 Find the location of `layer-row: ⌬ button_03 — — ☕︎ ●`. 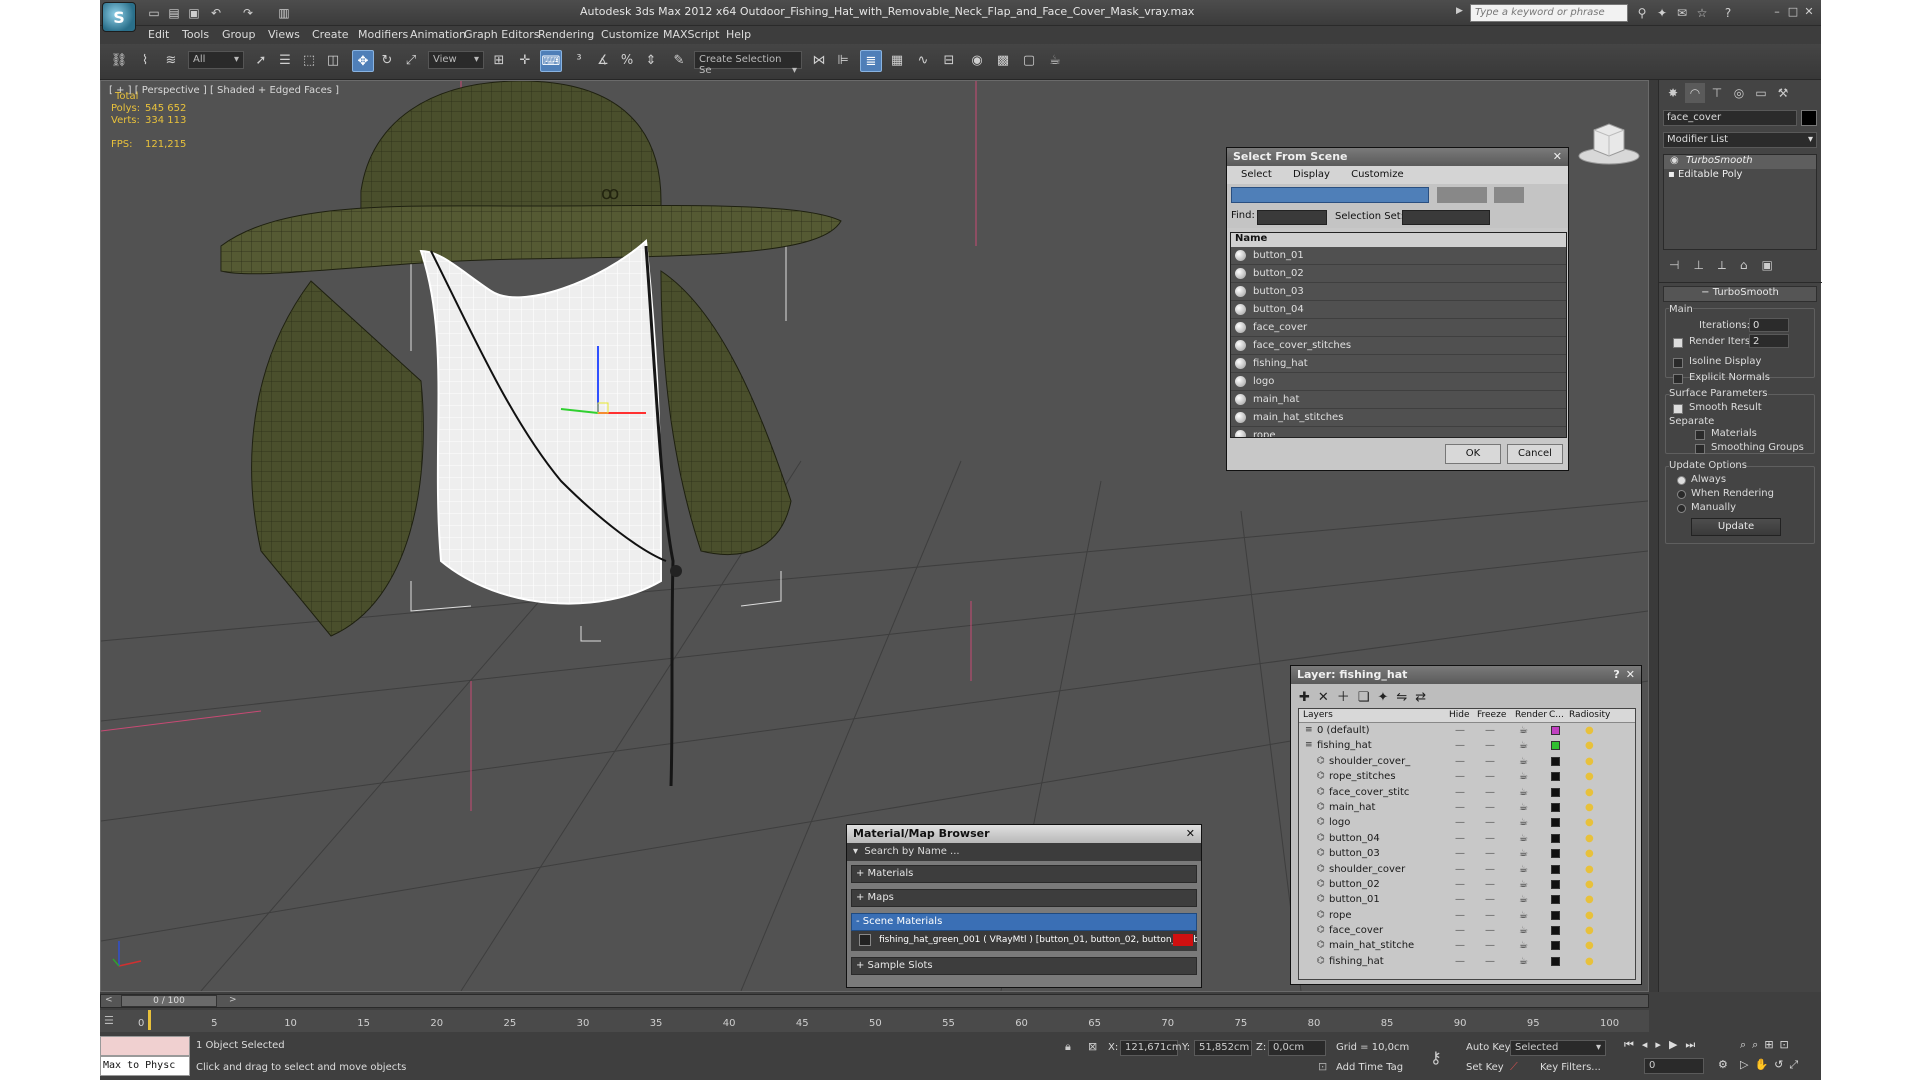

layer-row: ⌬ button_03 — — ☕︎ ● is located at coordinates (1467, 853).